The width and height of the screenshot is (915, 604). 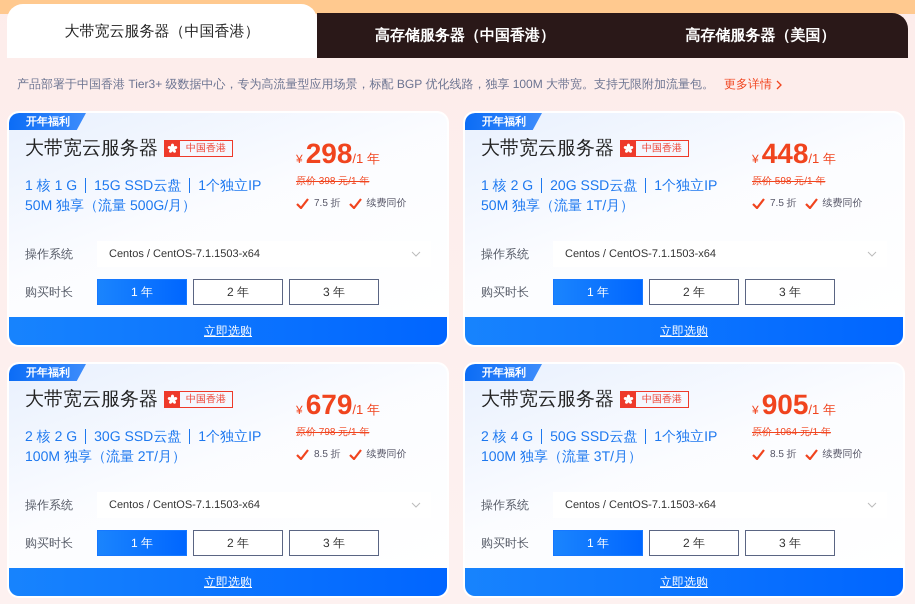 What do you see at coordinates (594, 436) in the screenshot?
I see `spec-text: 50G SSD云盘` at bounding box center [594, 436].